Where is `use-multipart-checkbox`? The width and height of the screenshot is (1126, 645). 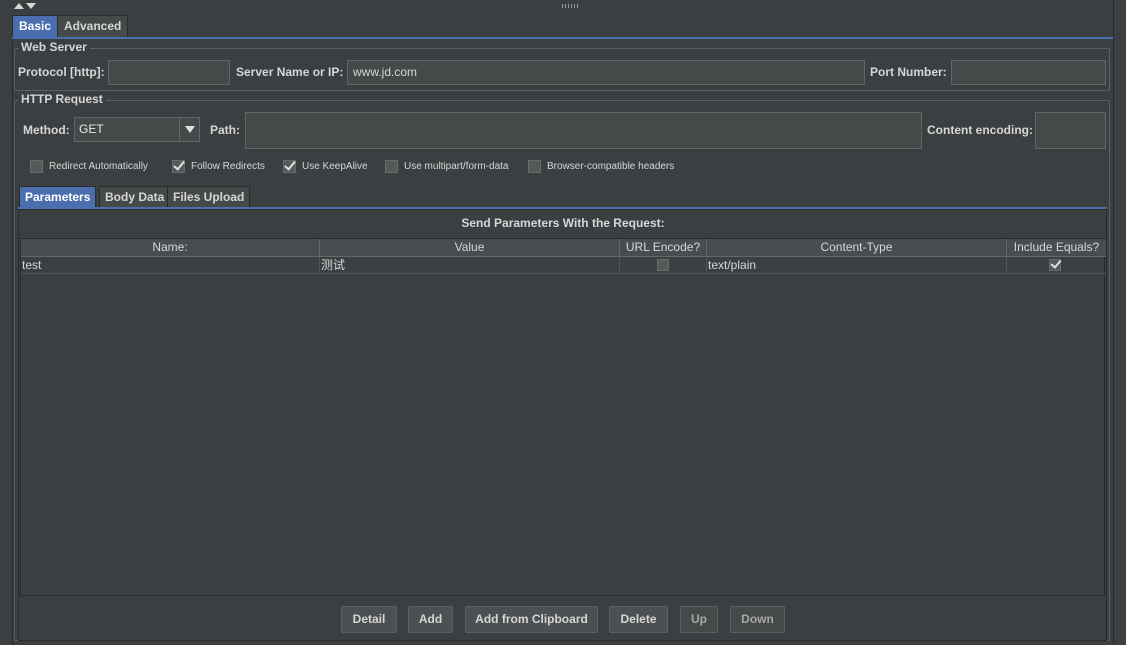
use-multipart-checkbox is located at coordinates (391, 166).